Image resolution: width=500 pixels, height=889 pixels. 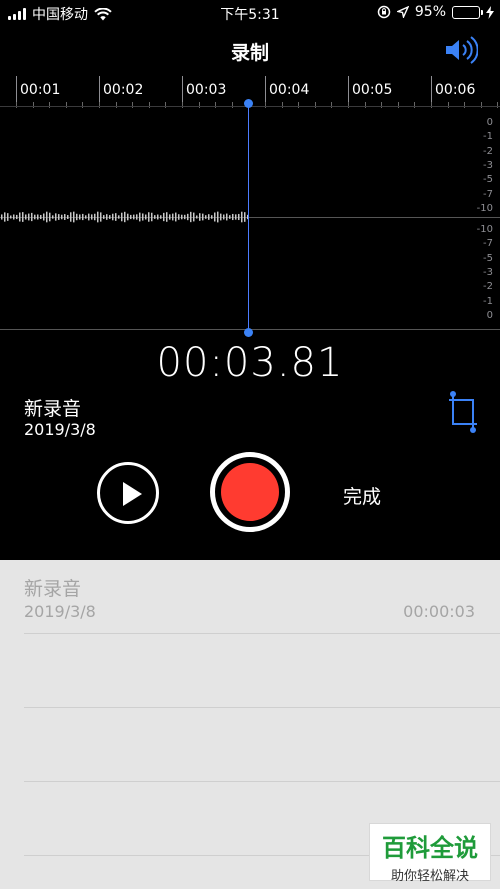 I want to click on orientation-lock-icon, so click(x=384, y=12).